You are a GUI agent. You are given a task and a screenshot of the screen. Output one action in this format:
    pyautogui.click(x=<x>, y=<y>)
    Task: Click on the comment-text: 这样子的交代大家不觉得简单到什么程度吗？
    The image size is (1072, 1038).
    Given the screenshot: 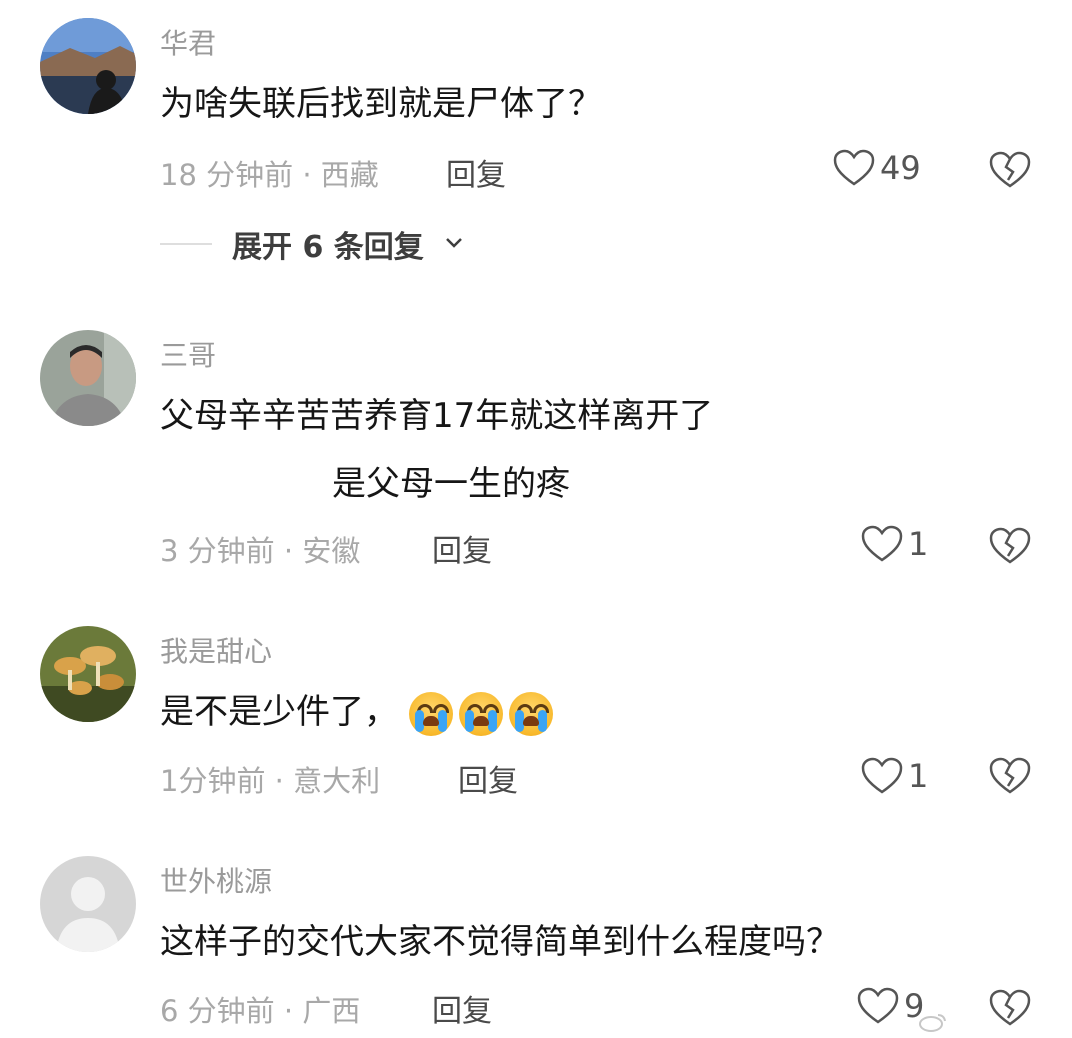 What is the action you would take?
    pyautogui.click(x=500, y=942)
    